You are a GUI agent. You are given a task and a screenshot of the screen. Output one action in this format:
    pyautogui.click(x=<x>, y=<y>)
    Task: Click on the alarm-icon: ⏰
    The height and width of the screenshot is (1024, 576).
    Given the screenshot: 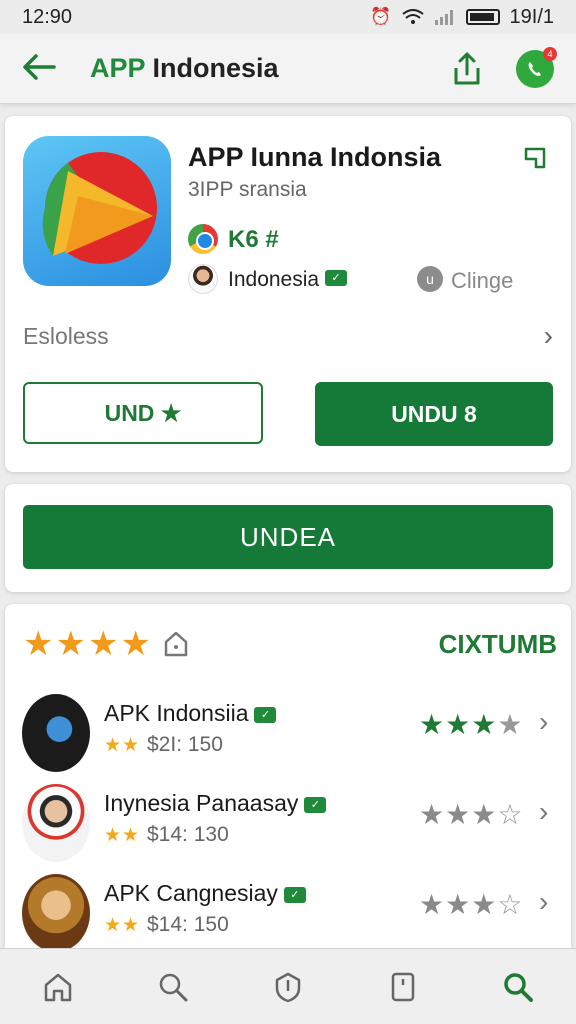 What is the action you would take?
    pyautogui.click(x=381, y=16)
    